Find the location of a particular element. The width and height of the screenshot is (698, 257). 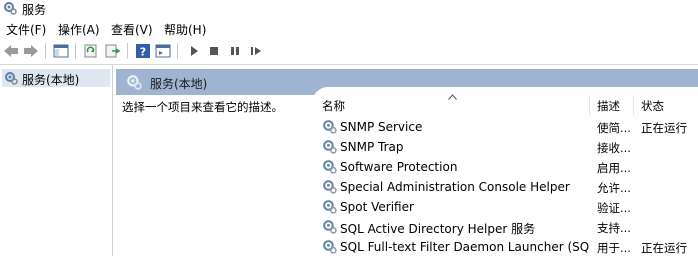

forward-icon is located at coordinates (31, 51).